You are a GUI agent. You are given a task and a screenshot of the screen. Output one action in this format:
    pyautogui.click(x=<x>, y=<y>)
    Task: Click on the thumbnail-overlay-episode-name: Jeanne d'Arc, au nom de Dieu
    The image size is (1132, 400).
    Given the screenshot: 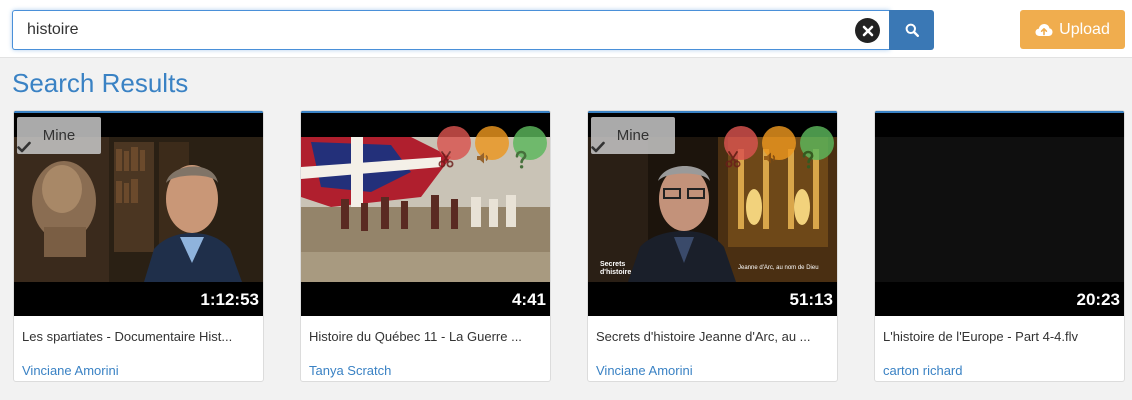 What is the action you would take?
    pyautogui.click(x=778, y=268)
    